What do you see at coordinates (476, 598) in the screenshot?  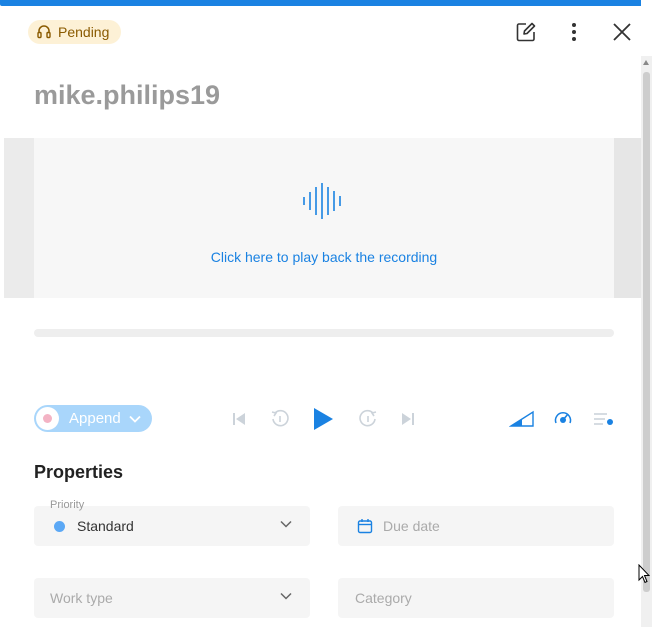 I see `category-field: Category` at bounding box center [476, 598].